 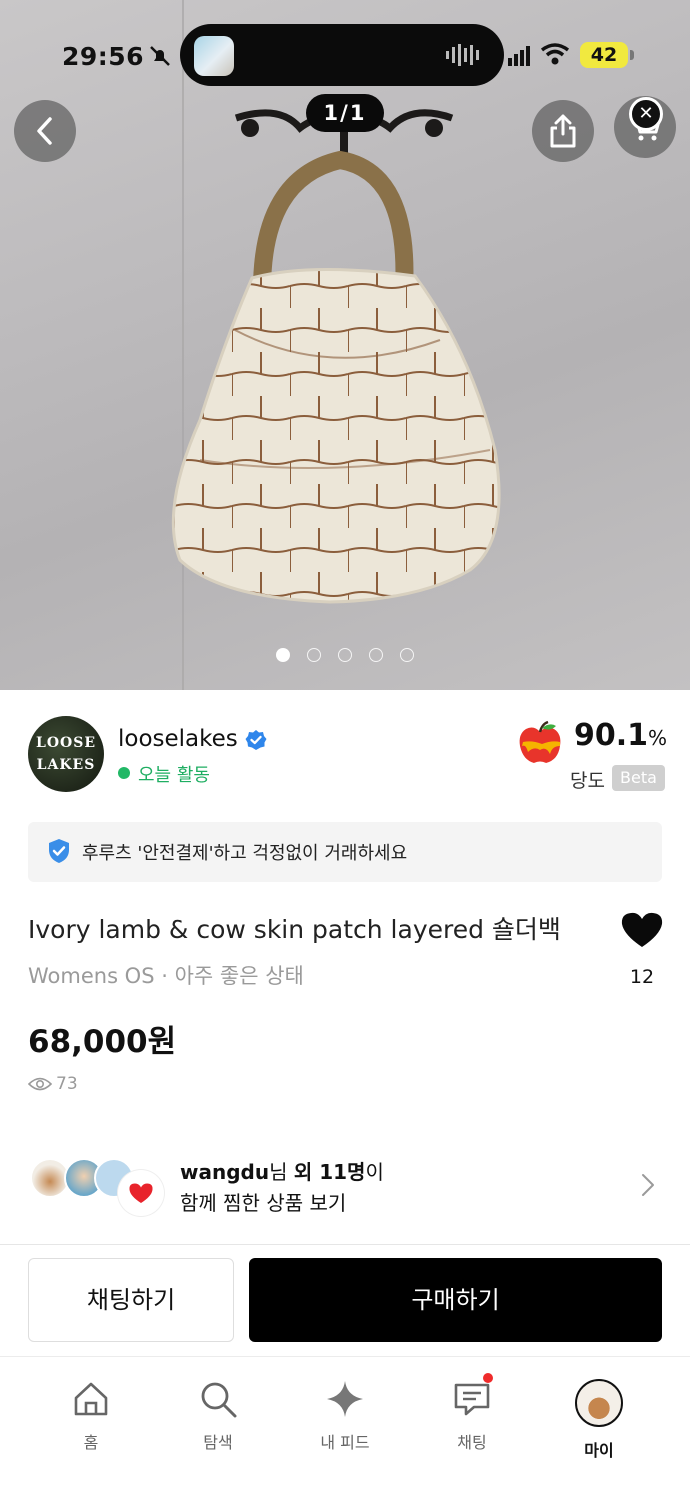 What do you see at coordinates (91, 1442) in the screenshot?
I see `tab-label: 홈` at bounding box center [91, 1442].